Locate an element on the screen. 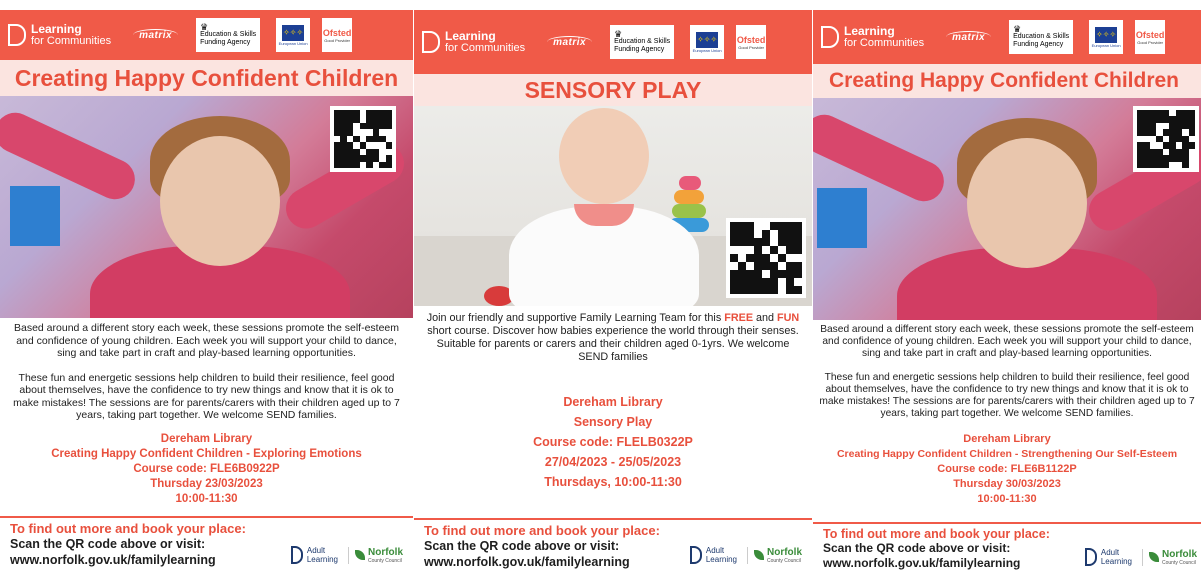 The width and height of the screenshot is (1201, 574). course-date: Thursday 30/03/2023 is located at coordinates (1007, 484).